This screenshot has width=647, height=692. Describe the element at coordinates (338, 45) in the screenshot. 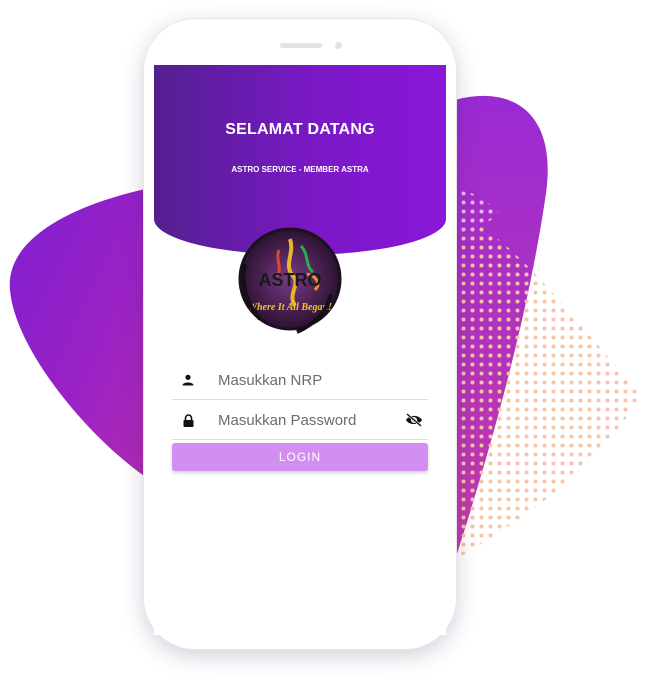

I see `phone-camera` at that location.